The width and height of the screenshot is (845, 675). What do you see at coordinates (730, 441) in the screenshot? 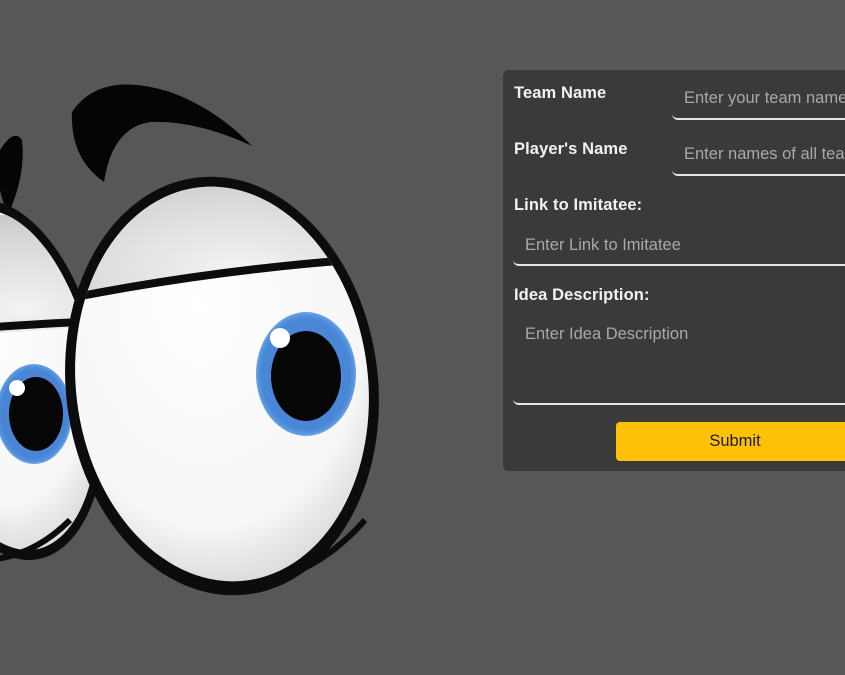
I see `submit-button: Submit` at bounding box center [730, 441].